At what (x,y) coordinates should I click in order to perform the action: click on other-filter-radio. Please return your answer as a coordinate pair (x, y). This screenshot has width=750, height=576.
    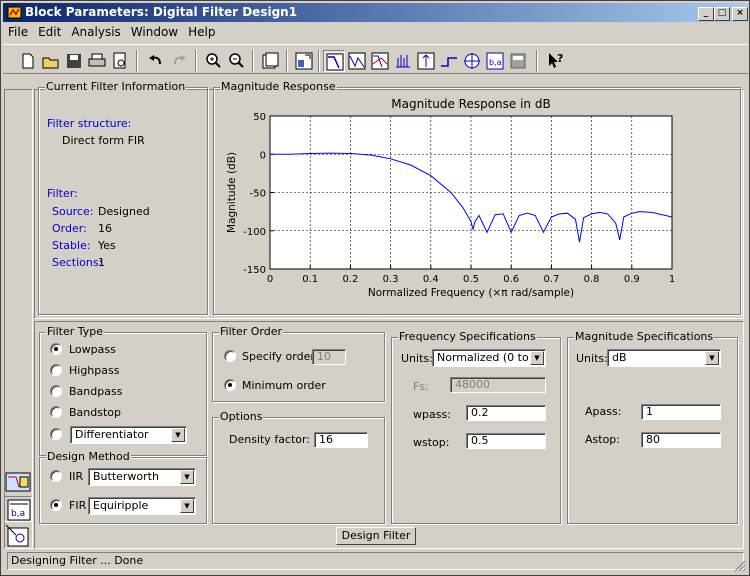
    Looking at the image, I should click on (56, 434).